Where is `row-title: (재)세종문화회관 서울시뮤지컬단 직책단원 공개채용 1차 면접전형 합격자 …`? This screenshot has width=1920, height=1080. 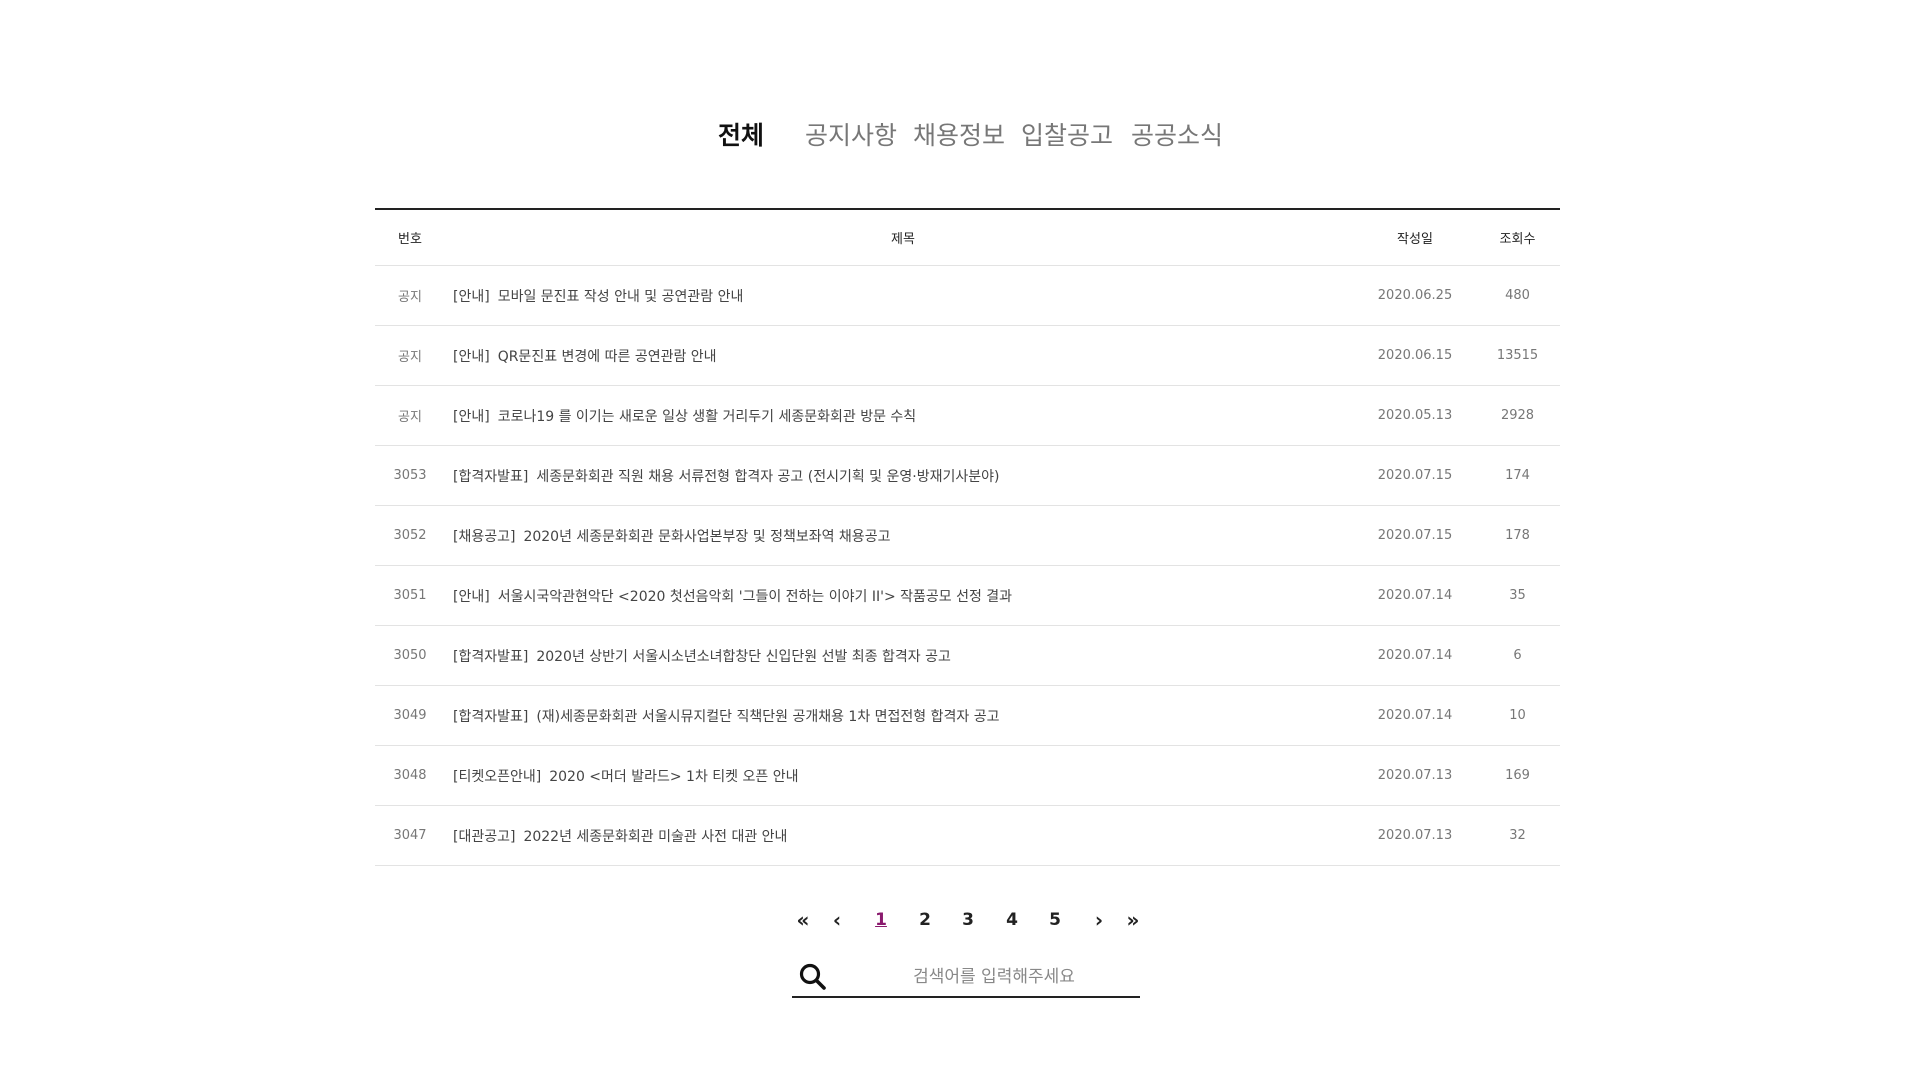 row-title: (재)세종문화회관 서울시뮤지컬단 직책단원 공개채용 1차 면접전형 합격자 … is located at coordinates (768, 716).